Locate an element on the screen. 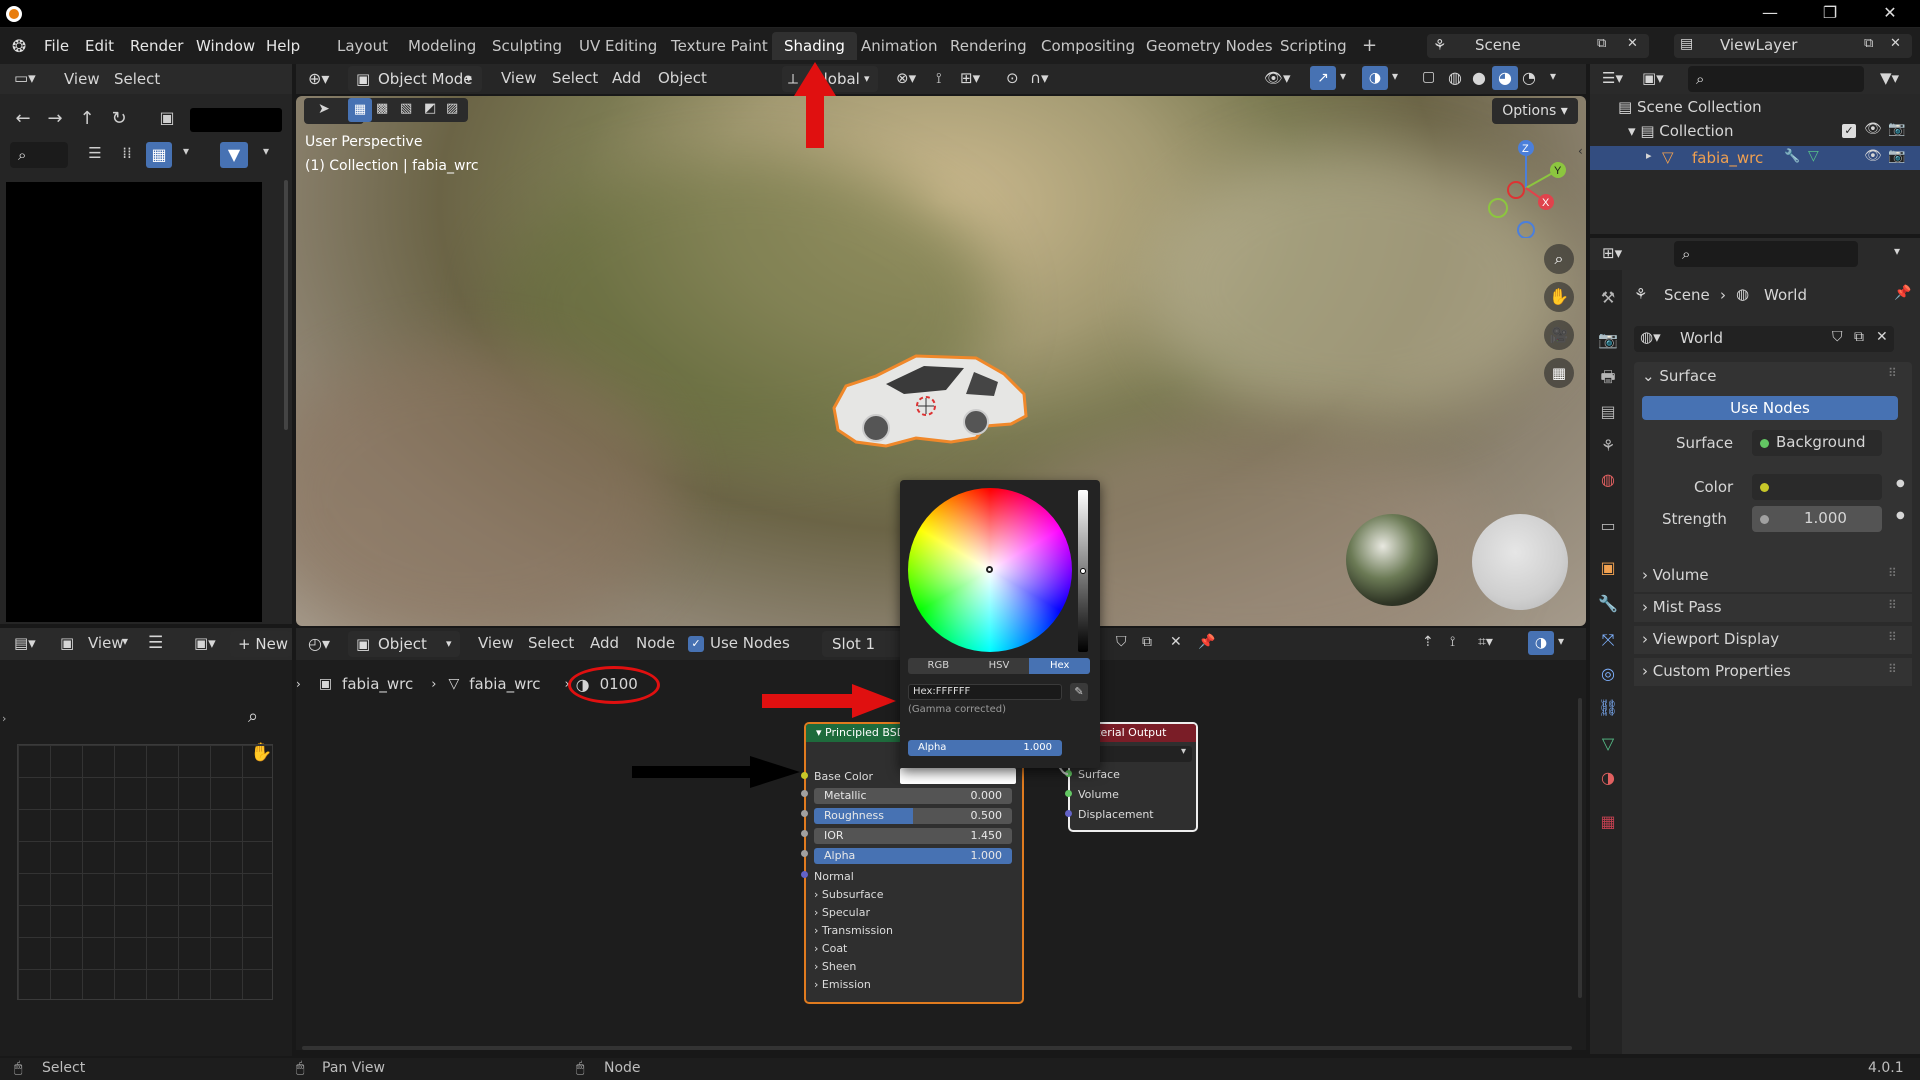 This screenshot has height=1080, width=1920. sheen-panel: › Sheen is located at coordinates (835, 966).